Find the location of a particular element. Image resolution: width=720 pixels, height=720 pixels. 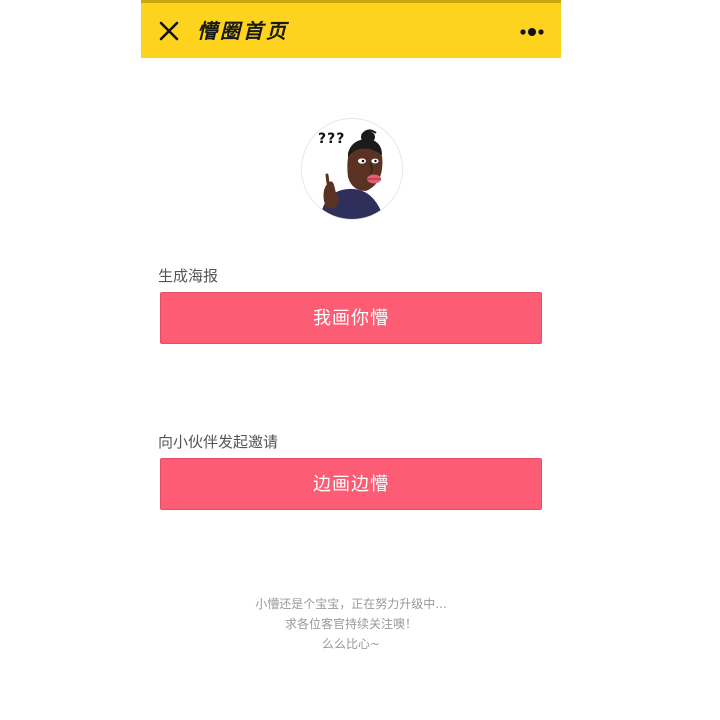

cartoon-character-avatar-image is located at coordinates (352, 174).